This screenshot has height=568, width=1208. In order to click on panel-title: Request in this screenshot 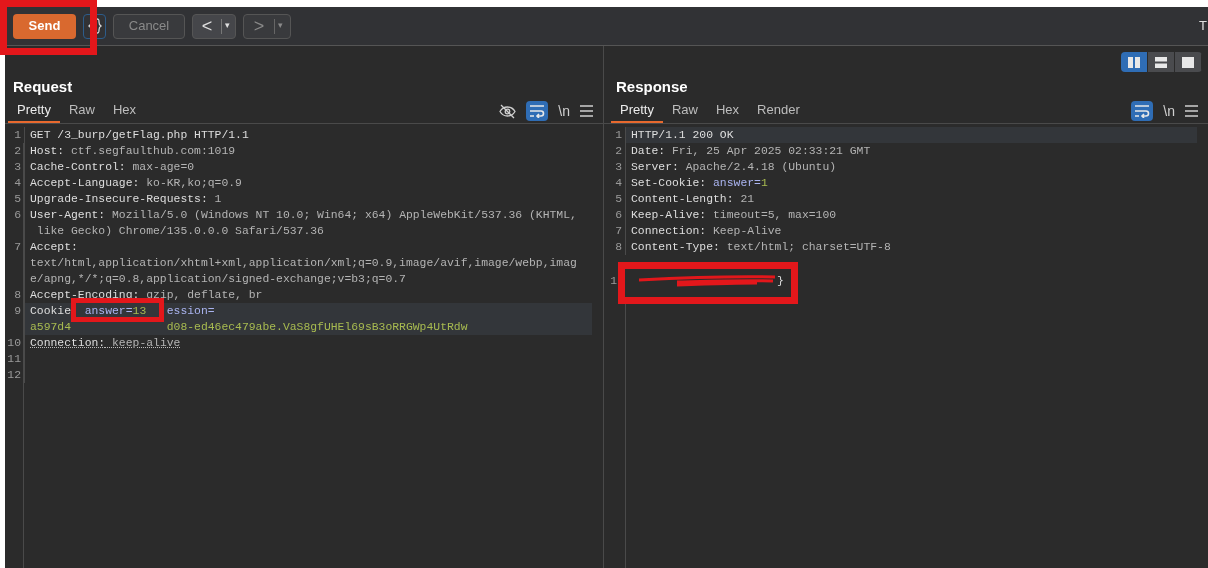, I will do `click(43, 86)`.